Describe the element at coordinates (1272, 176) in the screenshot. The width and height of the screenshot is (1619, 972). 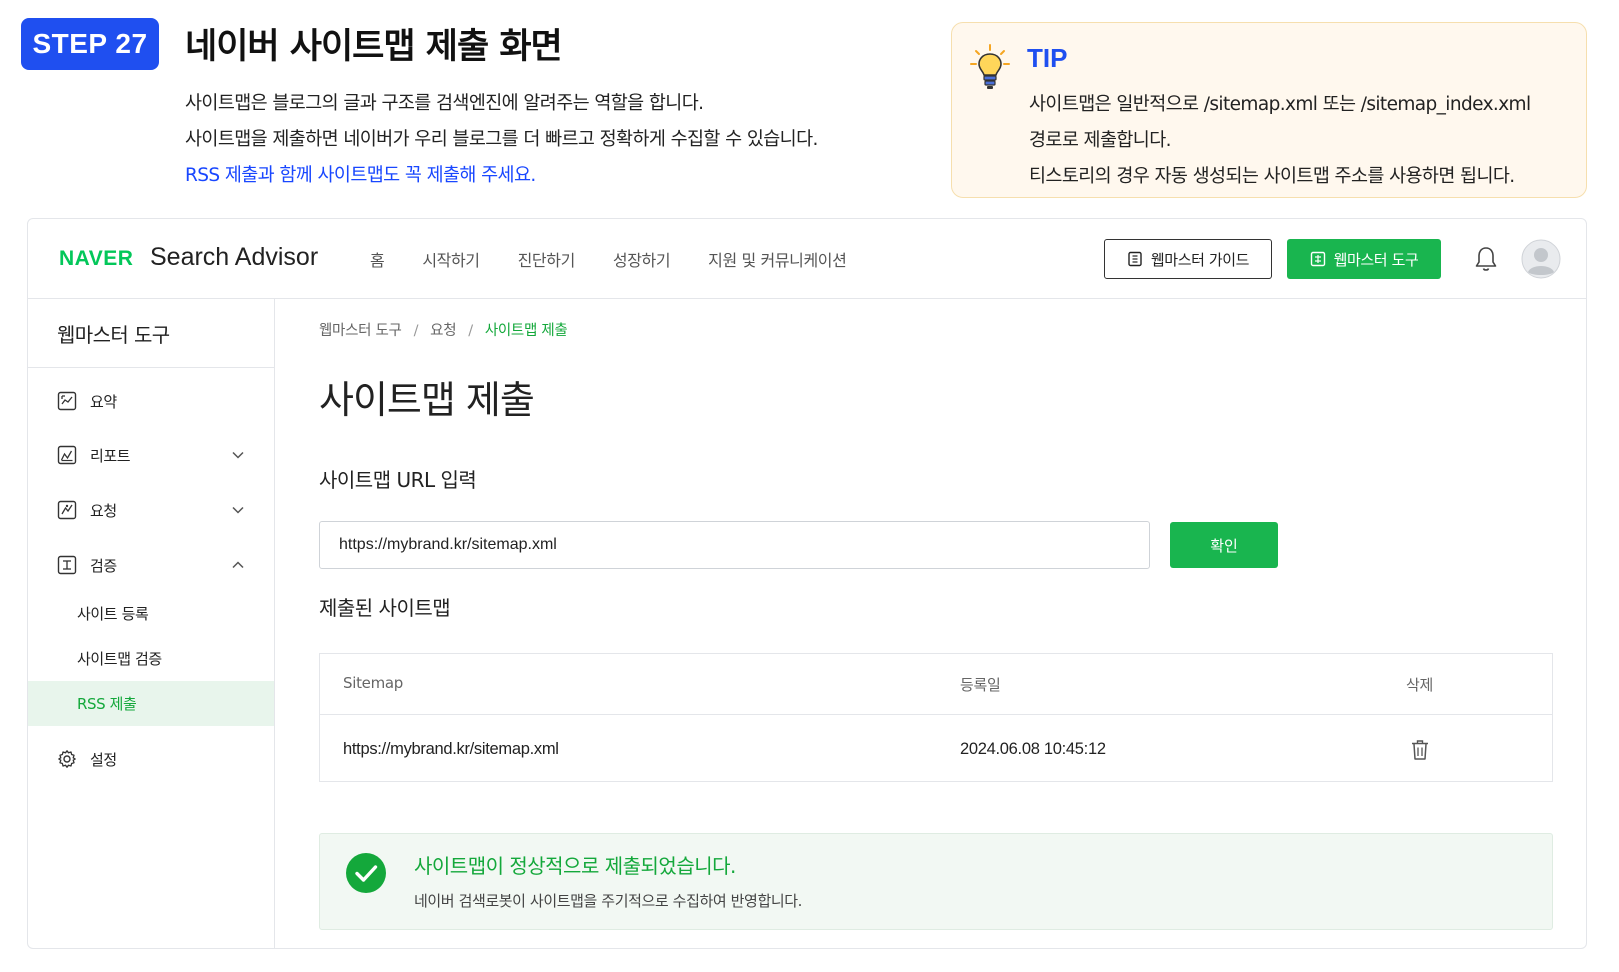
I see `tip-line: 티스토리의 경우 자동 생성되는 사이트맵 주소를 사용하면 됩니다.` at that location.